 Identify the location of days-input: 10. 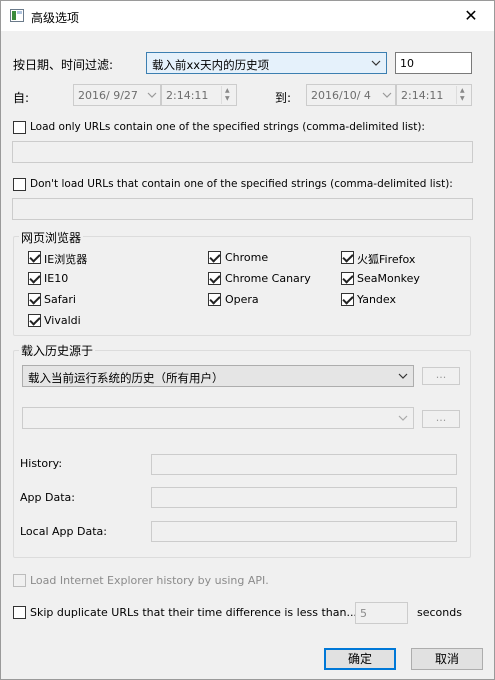
(433, 63).